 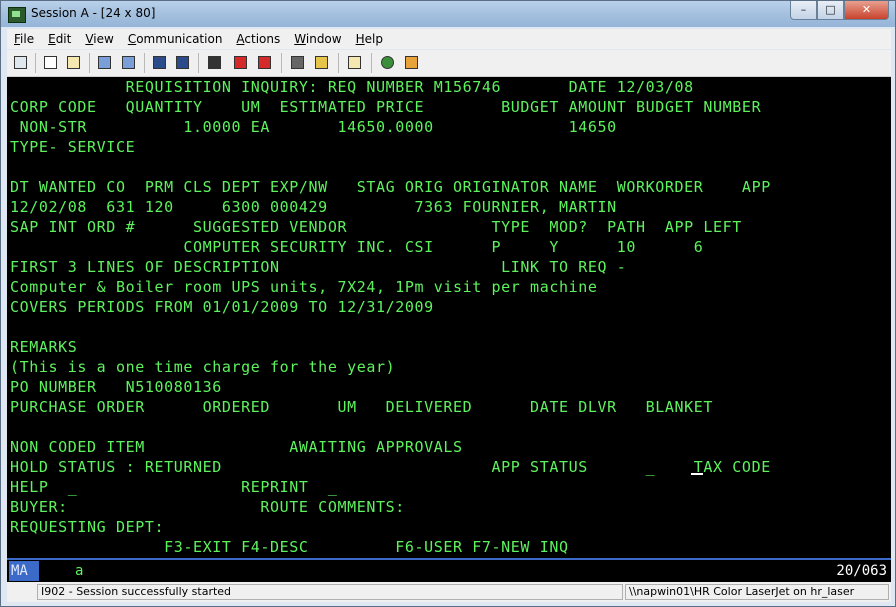 What do you see at coordinates (52, 39) in the screenshot?
I see `menu-edit-mnemonic: E` at bounding box center [52, 39].